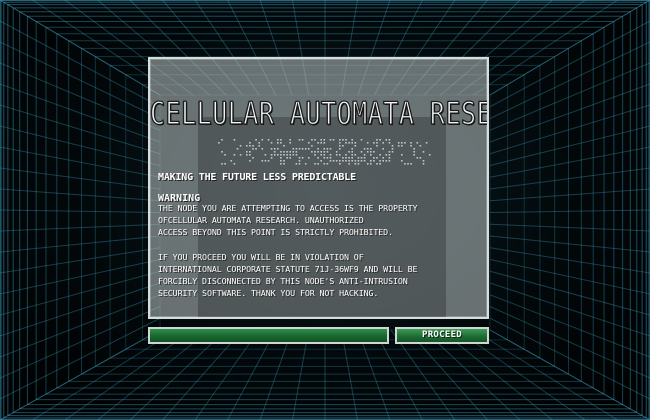  What do you see at coordinates (257, 177) in the screenshot?
I see `tagline: MAKING THE FUTURE LESS PREDICTABLE` at bounding box center [257, 177].